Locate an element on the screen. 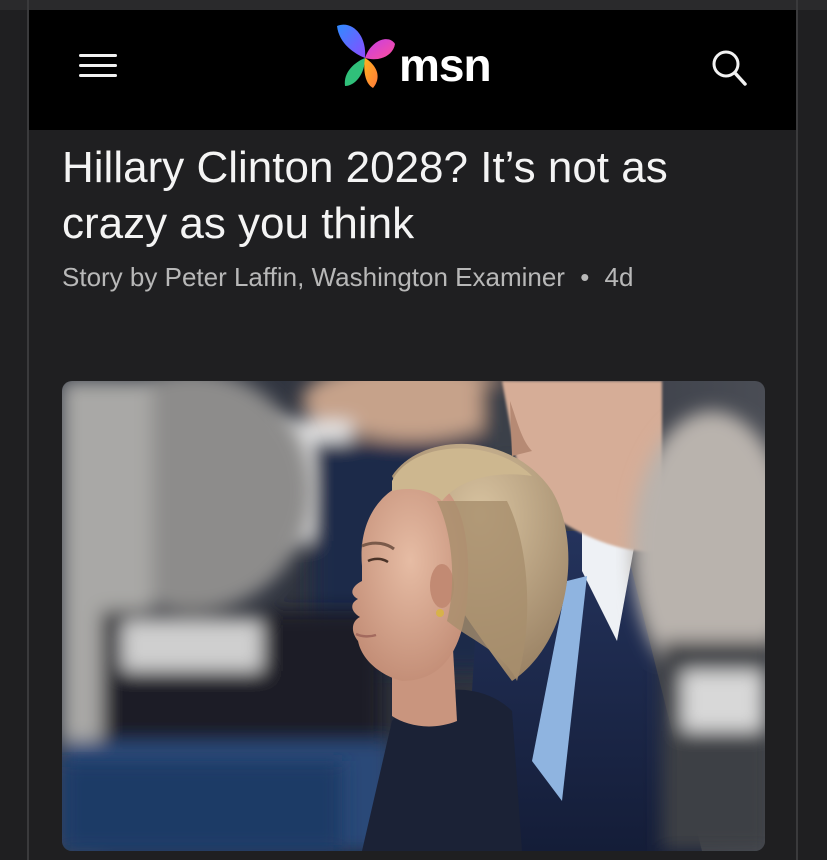 Image resolution: width=827 pixels, height=860 pixels. brand-name: msn is located at coordinates (445, 65).